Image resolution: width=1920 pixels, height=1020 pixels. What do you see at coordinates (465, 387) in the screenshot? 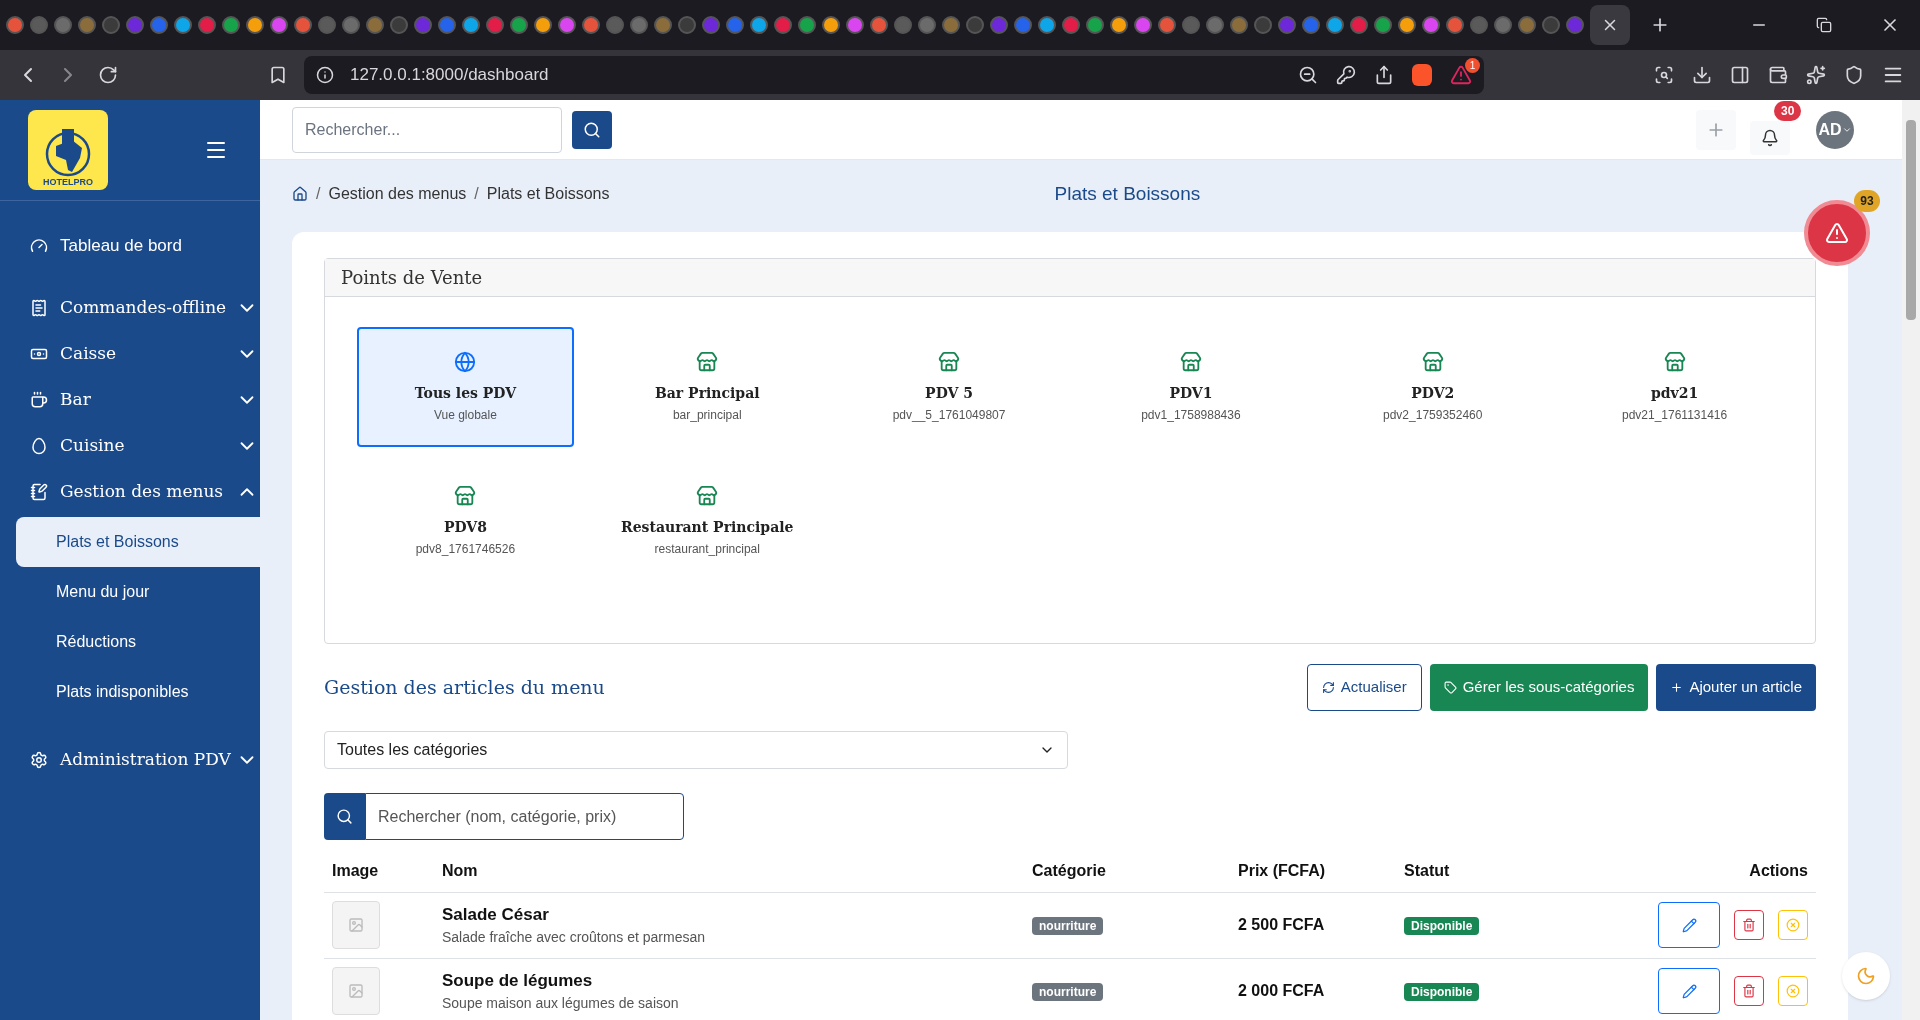
I see `pdv-card: Tous les PDV Vue globale` at bounding box center [465, 387].